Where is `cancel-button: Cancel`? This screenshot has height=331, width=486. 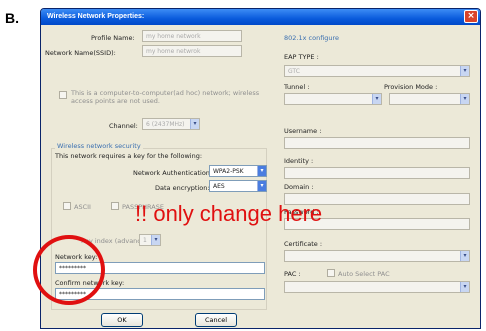
cancel-button: Cancel is located at coordinates (216, 320).